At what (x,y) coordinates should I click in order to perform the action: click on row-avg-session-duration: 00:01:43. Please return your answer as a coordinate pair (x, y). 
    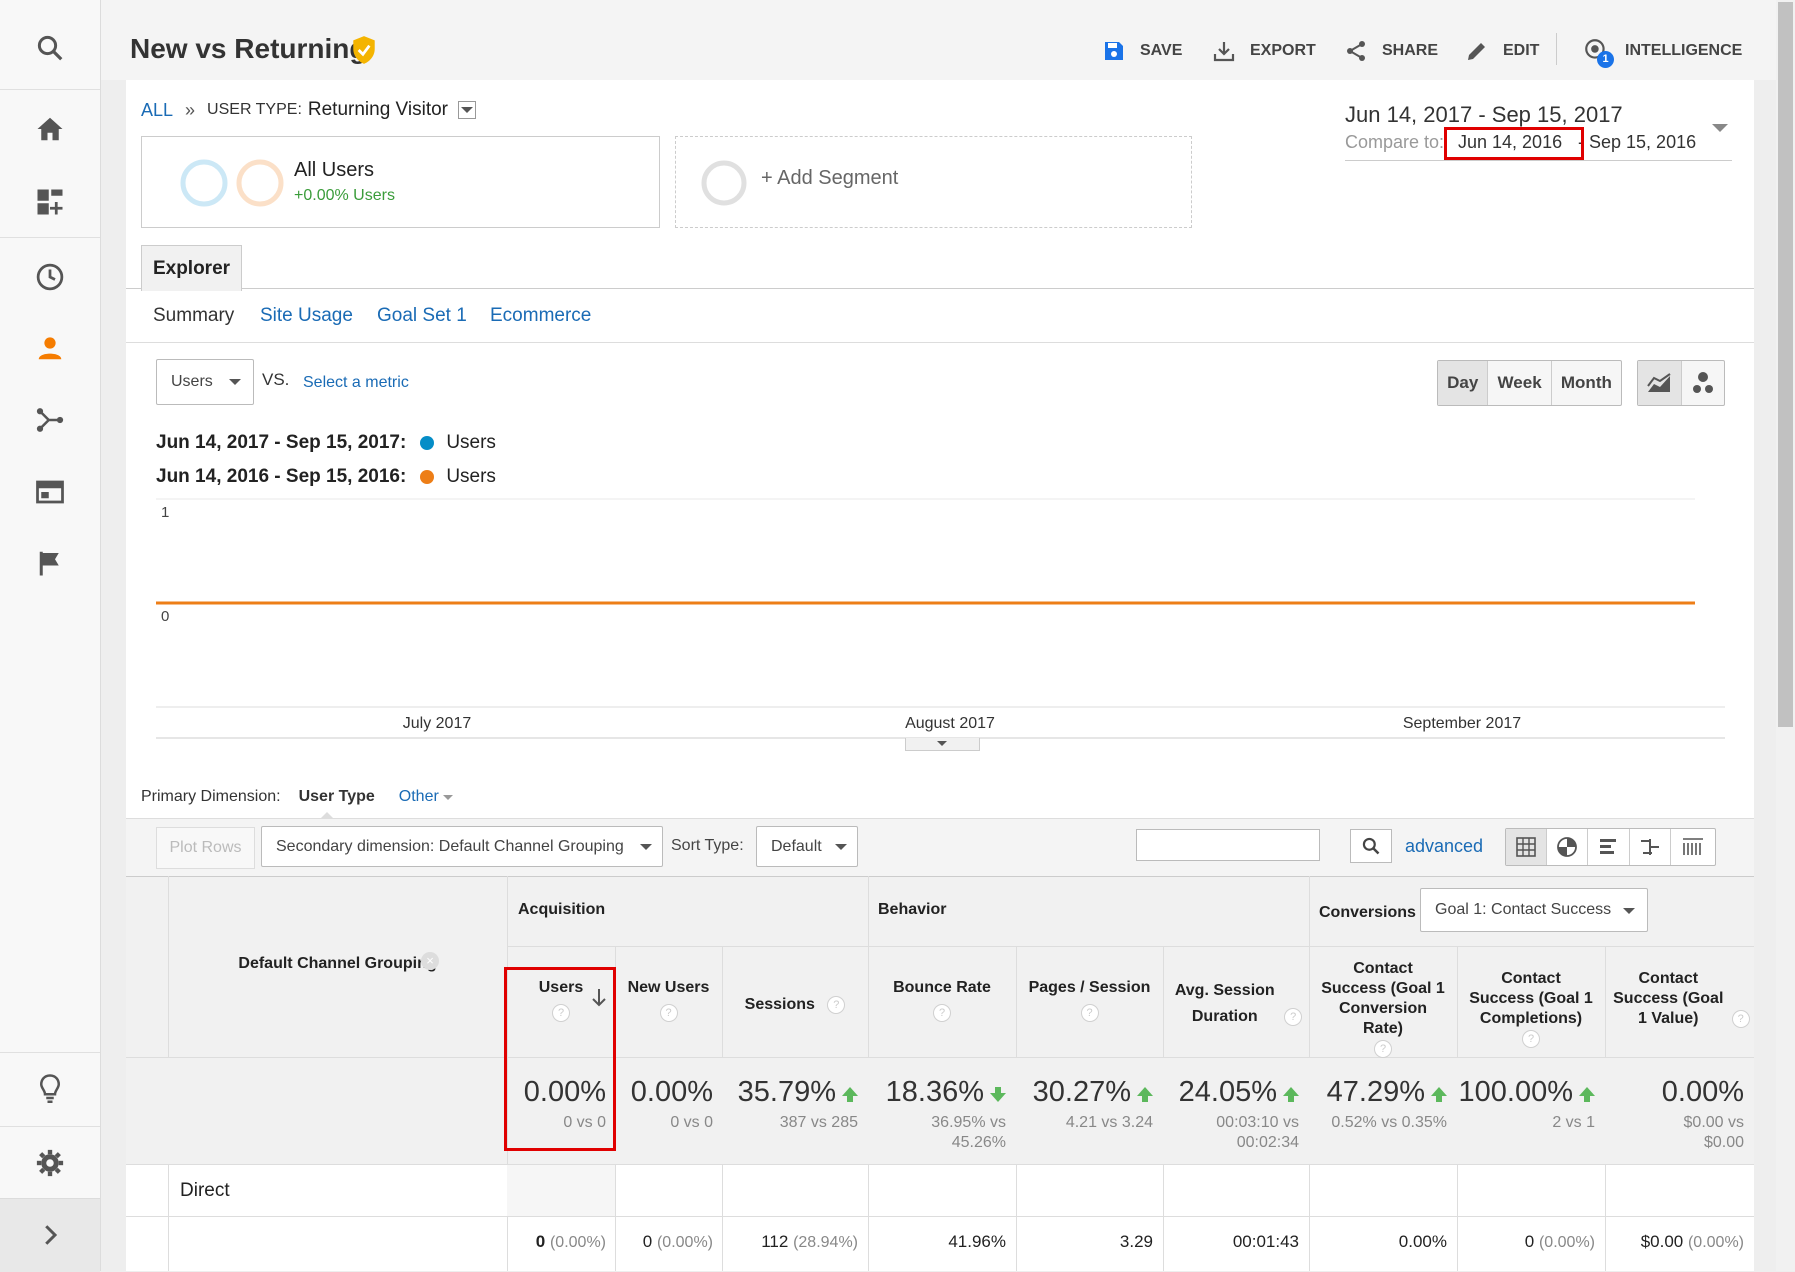
    Looking at the image, I should click on (1265, 1241).